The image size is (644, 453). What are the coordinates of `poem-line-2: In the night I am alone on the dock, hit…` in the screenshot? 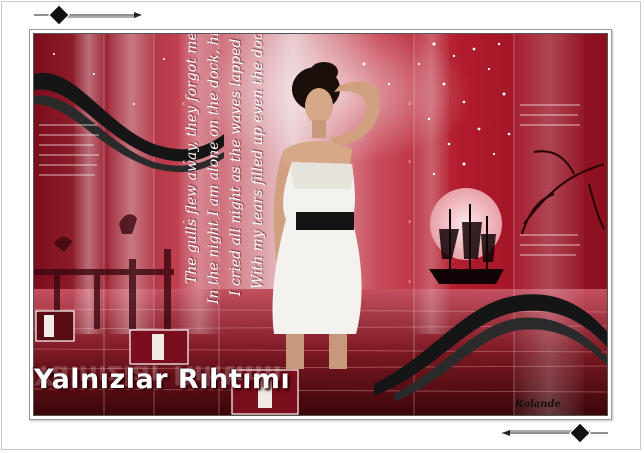 It's located at (214, 168).